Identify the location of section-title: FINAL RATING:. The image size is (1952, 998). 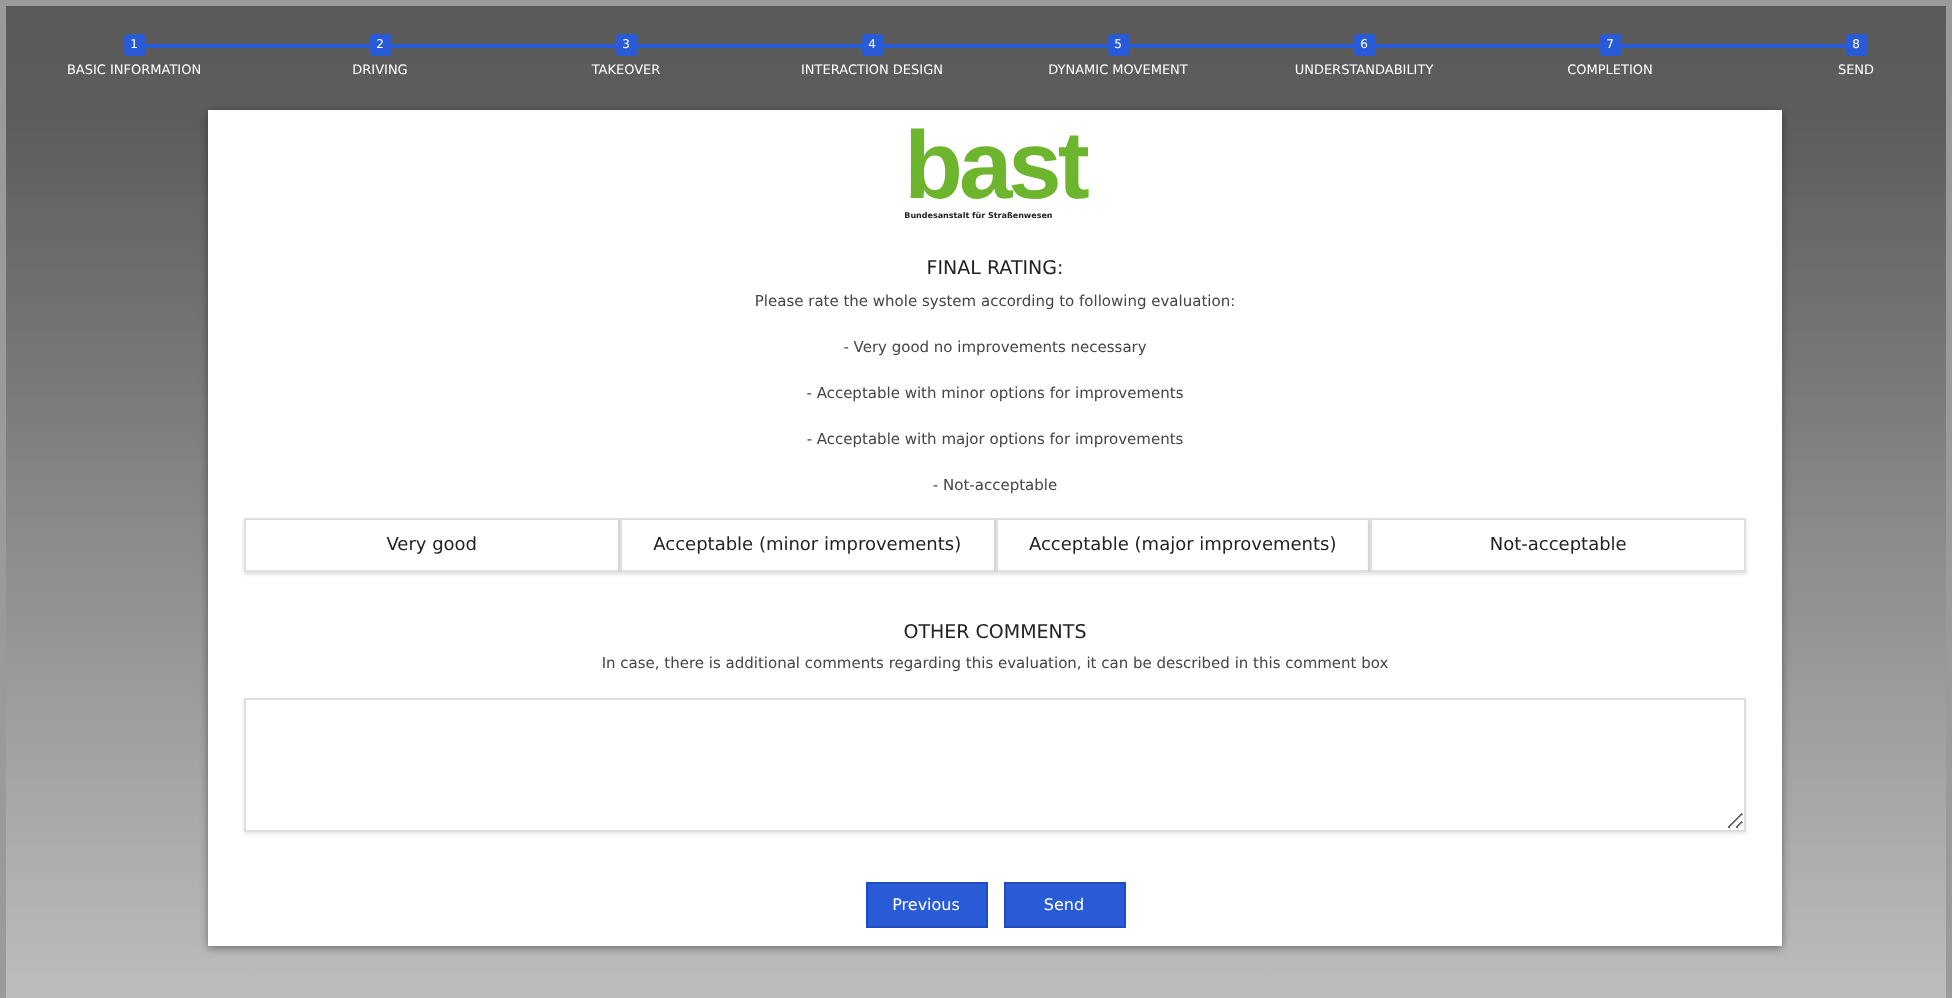
(995, 269).